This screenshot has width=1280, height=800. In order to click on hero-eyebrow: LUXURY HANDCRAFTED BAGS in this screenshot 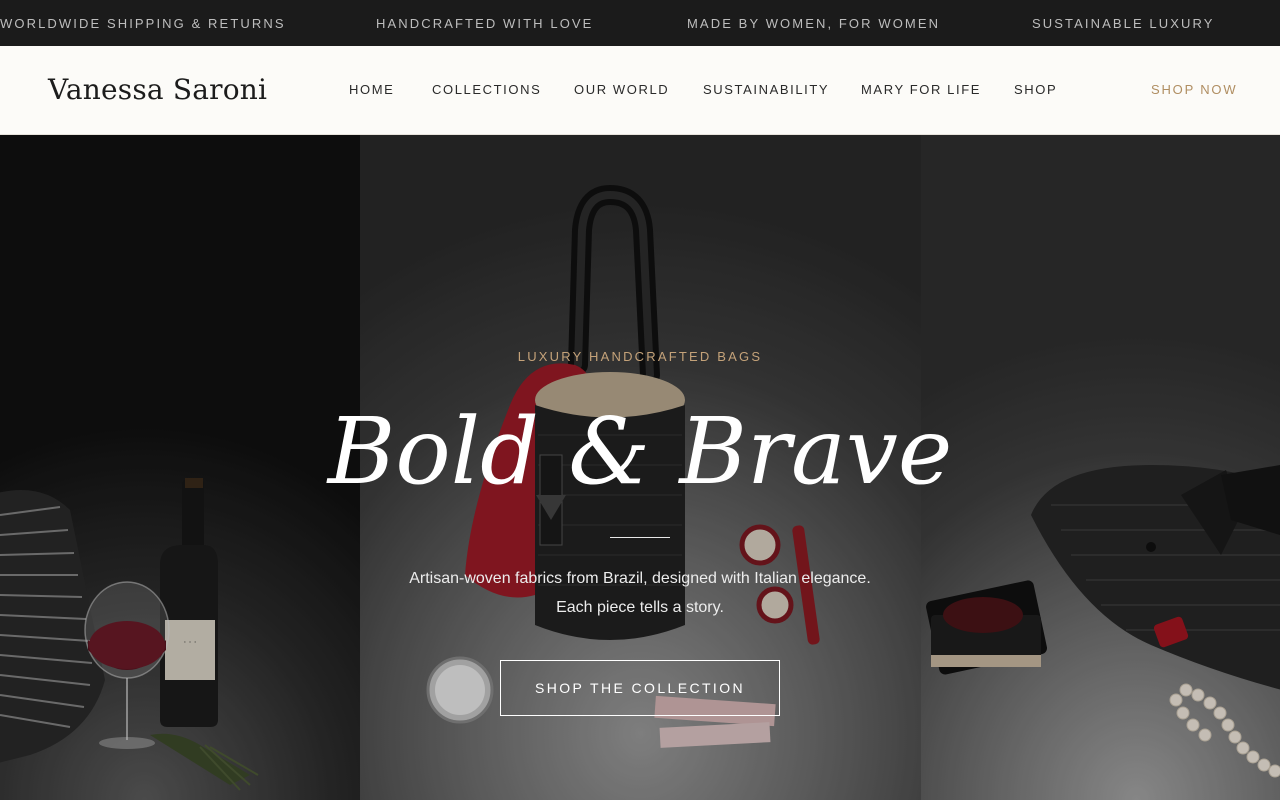, I will do `click(640, 356)`.